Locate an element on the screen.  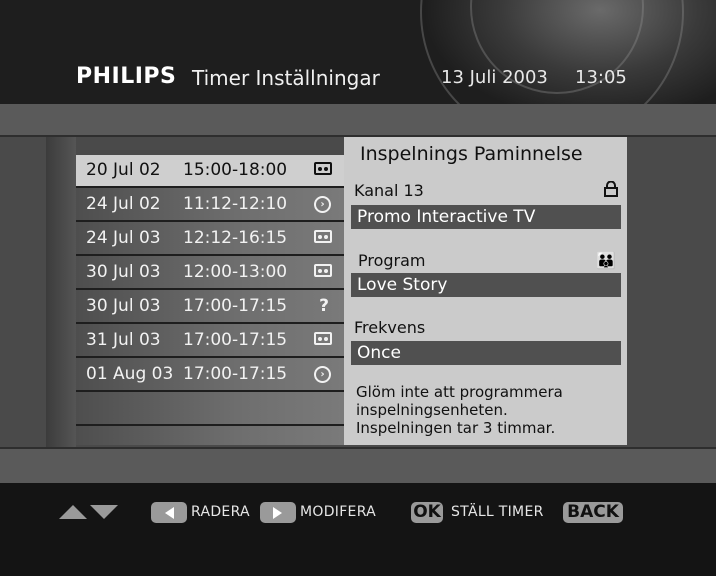
program-label: Program is located at coordinates (392, 260).